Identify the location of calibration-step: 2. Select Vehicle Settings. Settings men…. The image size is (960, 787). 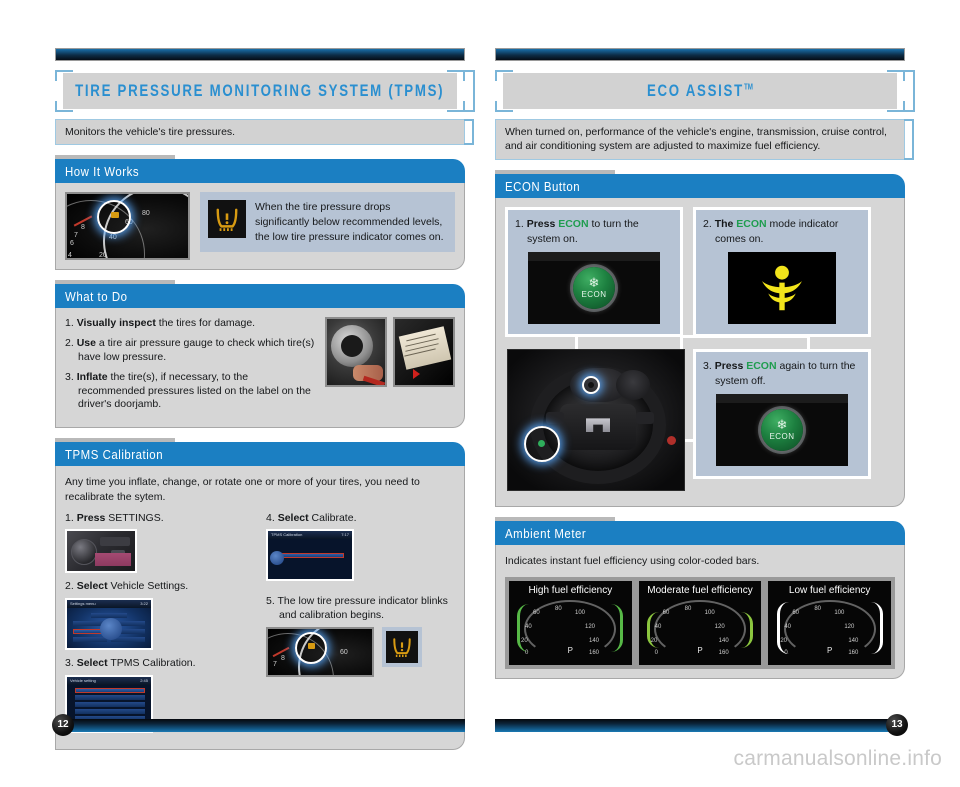
(159, 615).